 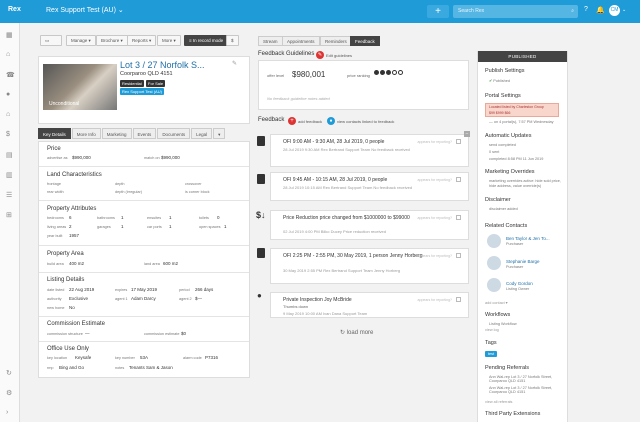 What do you see at coordinates (9, 393) in the screenshot?
I see `settings-icon: ⚙` at bounding box center [9, 393].